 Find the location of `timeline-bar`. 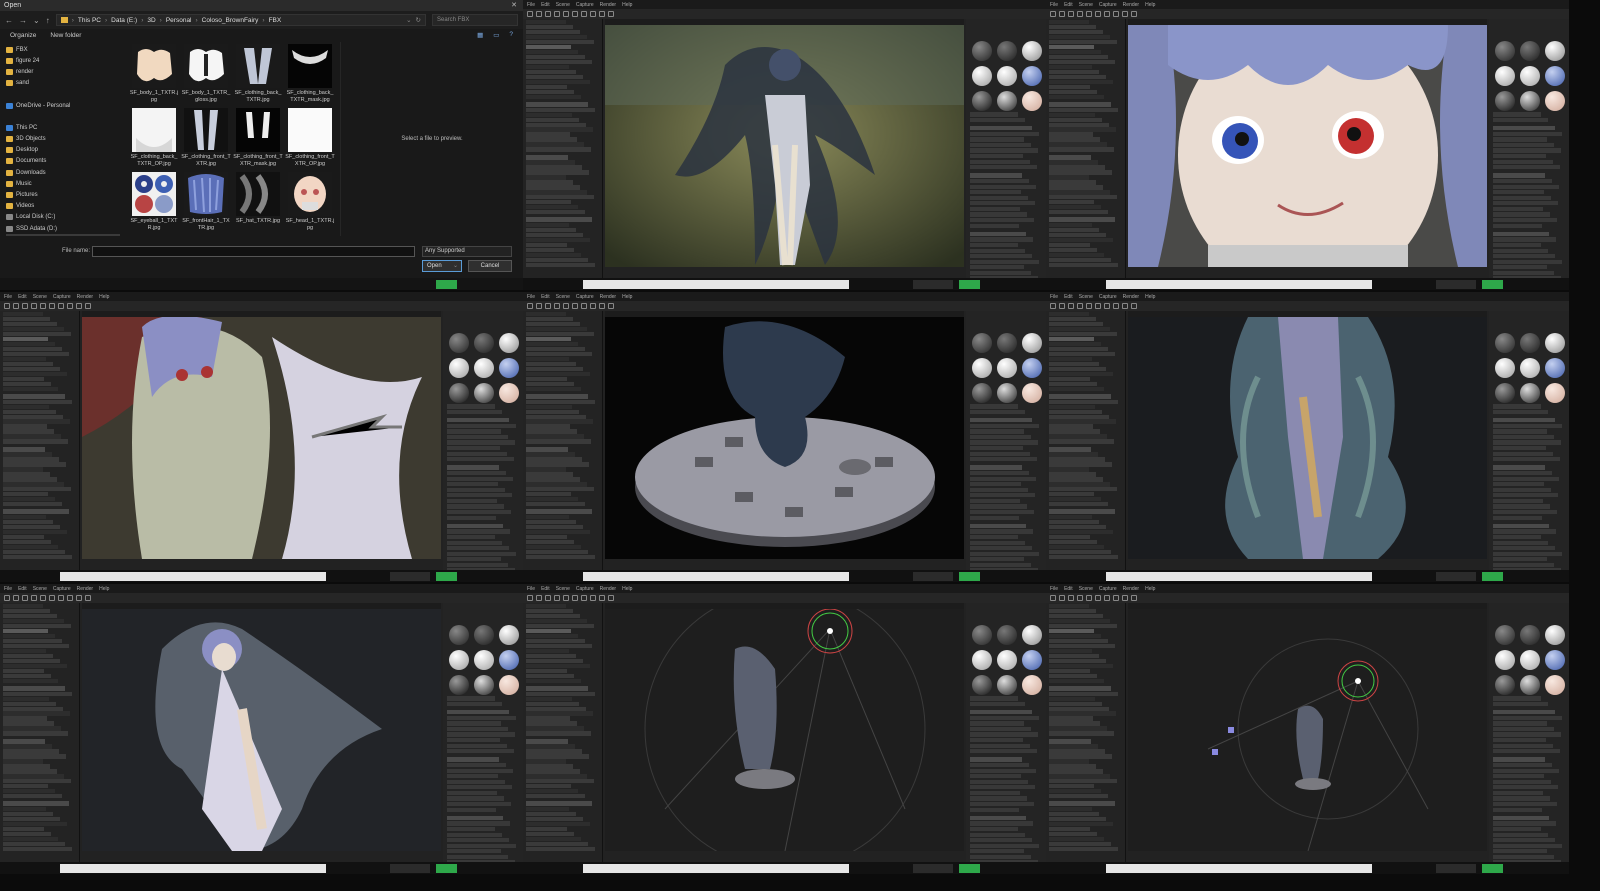

timeline-bar is located at coordinates (716, 868).